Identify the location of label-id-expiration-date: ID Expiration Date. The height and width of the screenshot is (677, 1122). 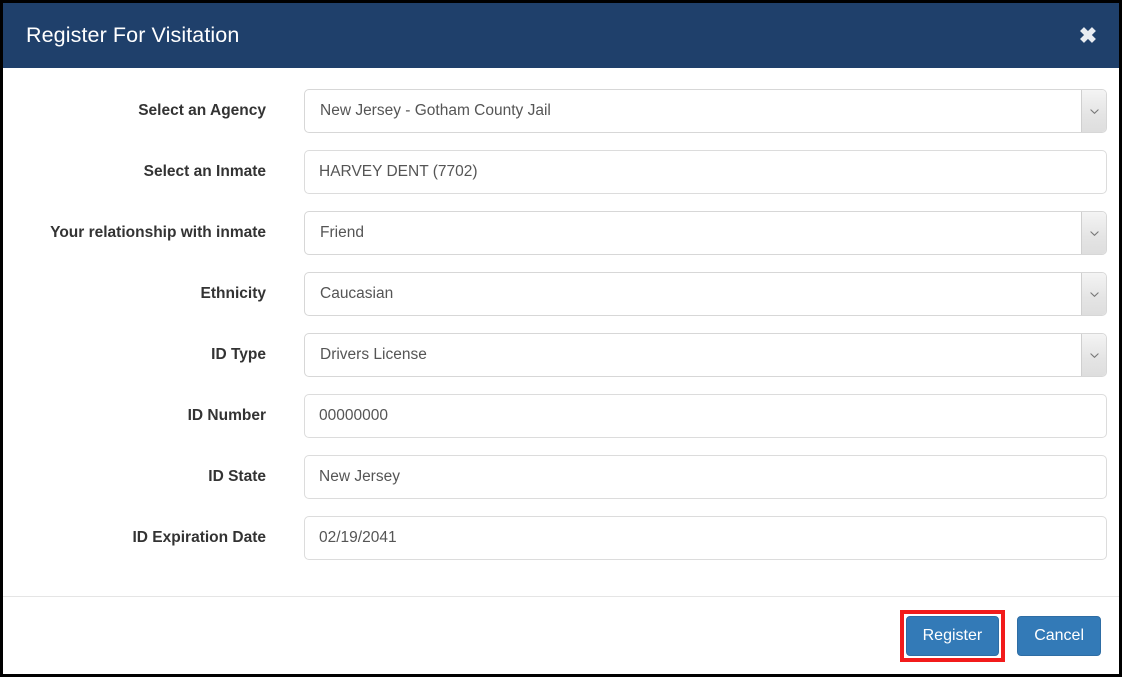
(199, 537).